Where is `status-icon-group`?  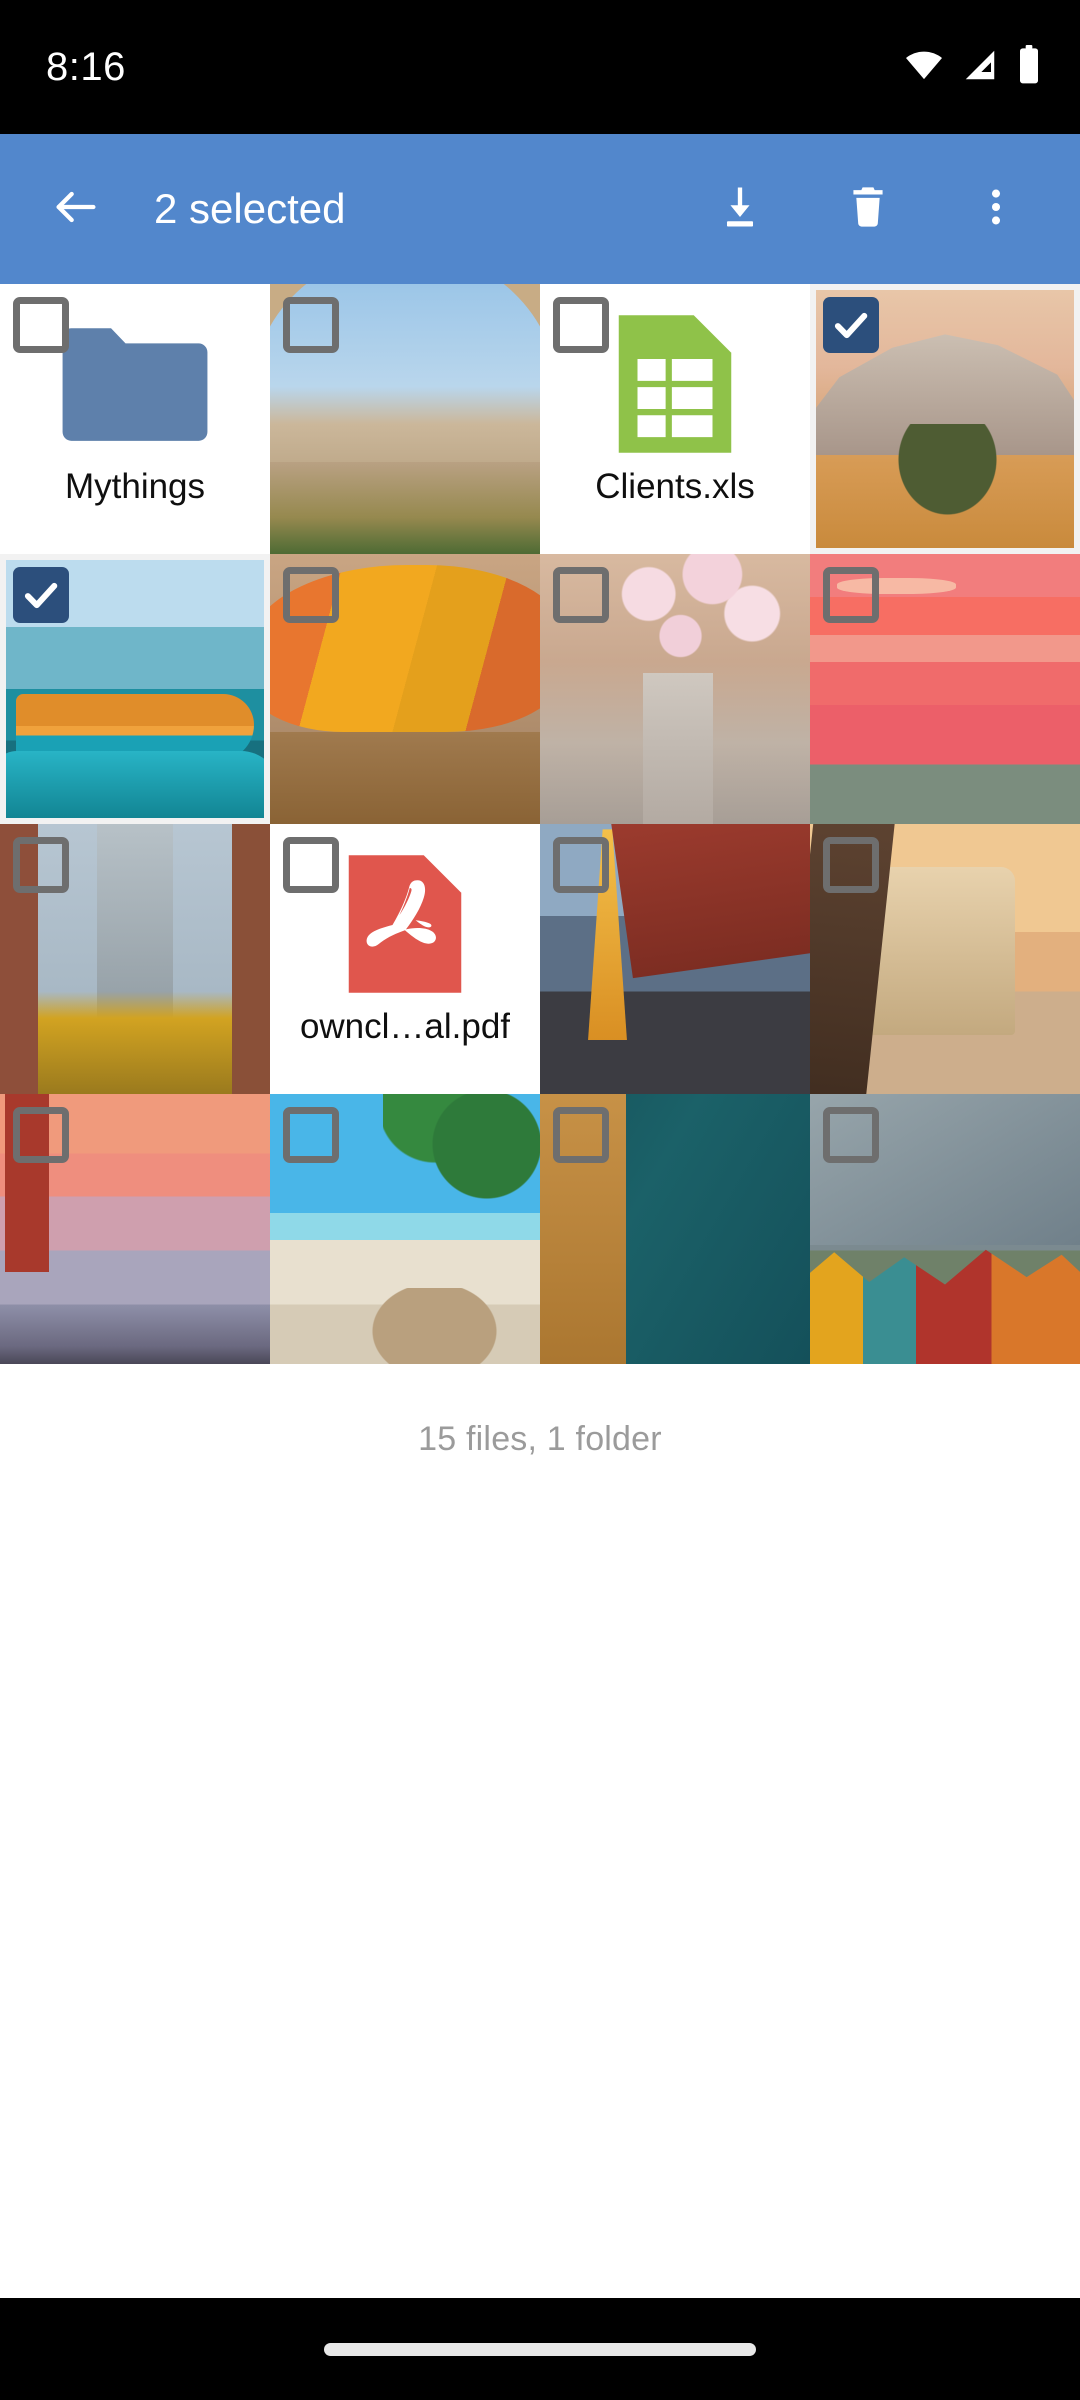 status-icon-group is located at coordinates (973, 67).